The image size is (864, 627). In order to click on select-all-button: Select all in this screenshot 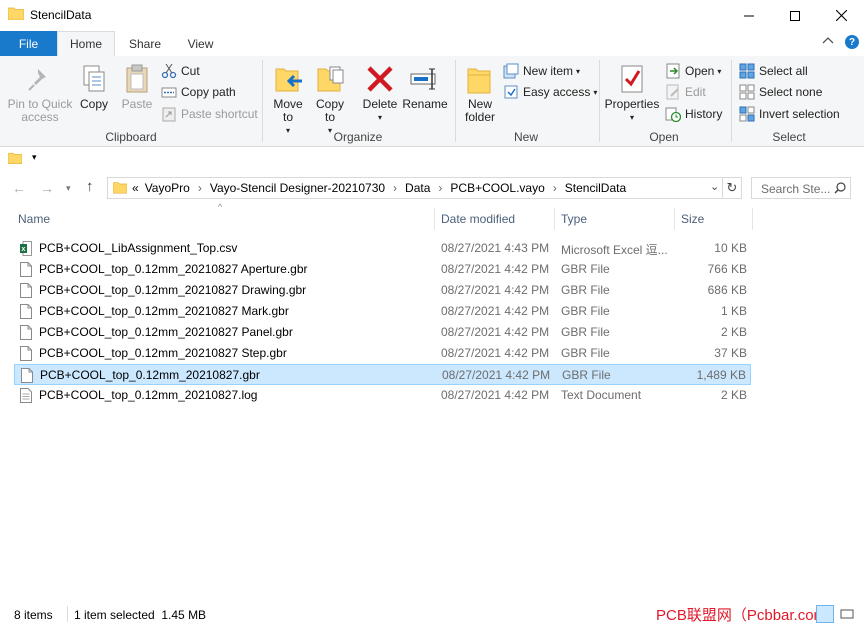, I will do `click(773, 71)`.